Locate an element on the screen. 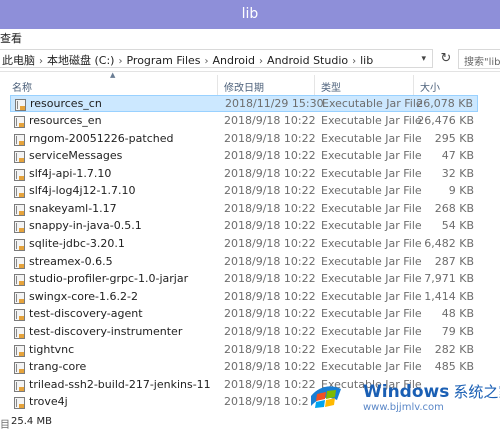 The width and height of the screenshot is (500, 432). file-name: streamex-0.6.5 is located at coordinates (71, 261).